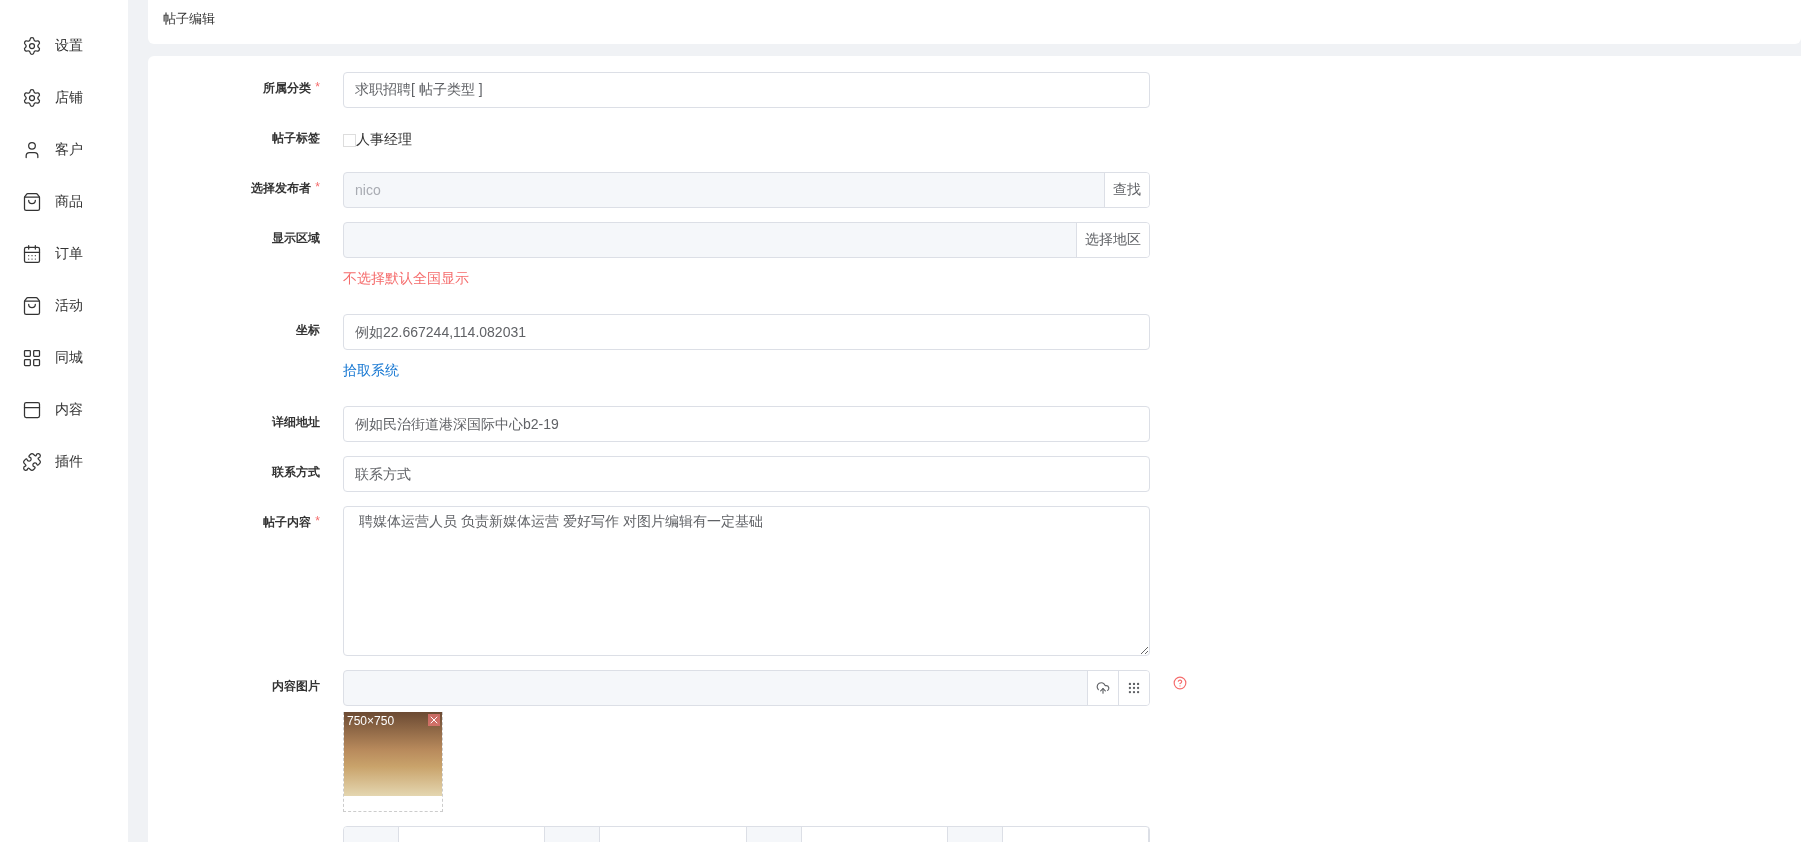 The width and height of the screenshot is (1801, 842). I want to click on gallery-button, so click(1133, 688).